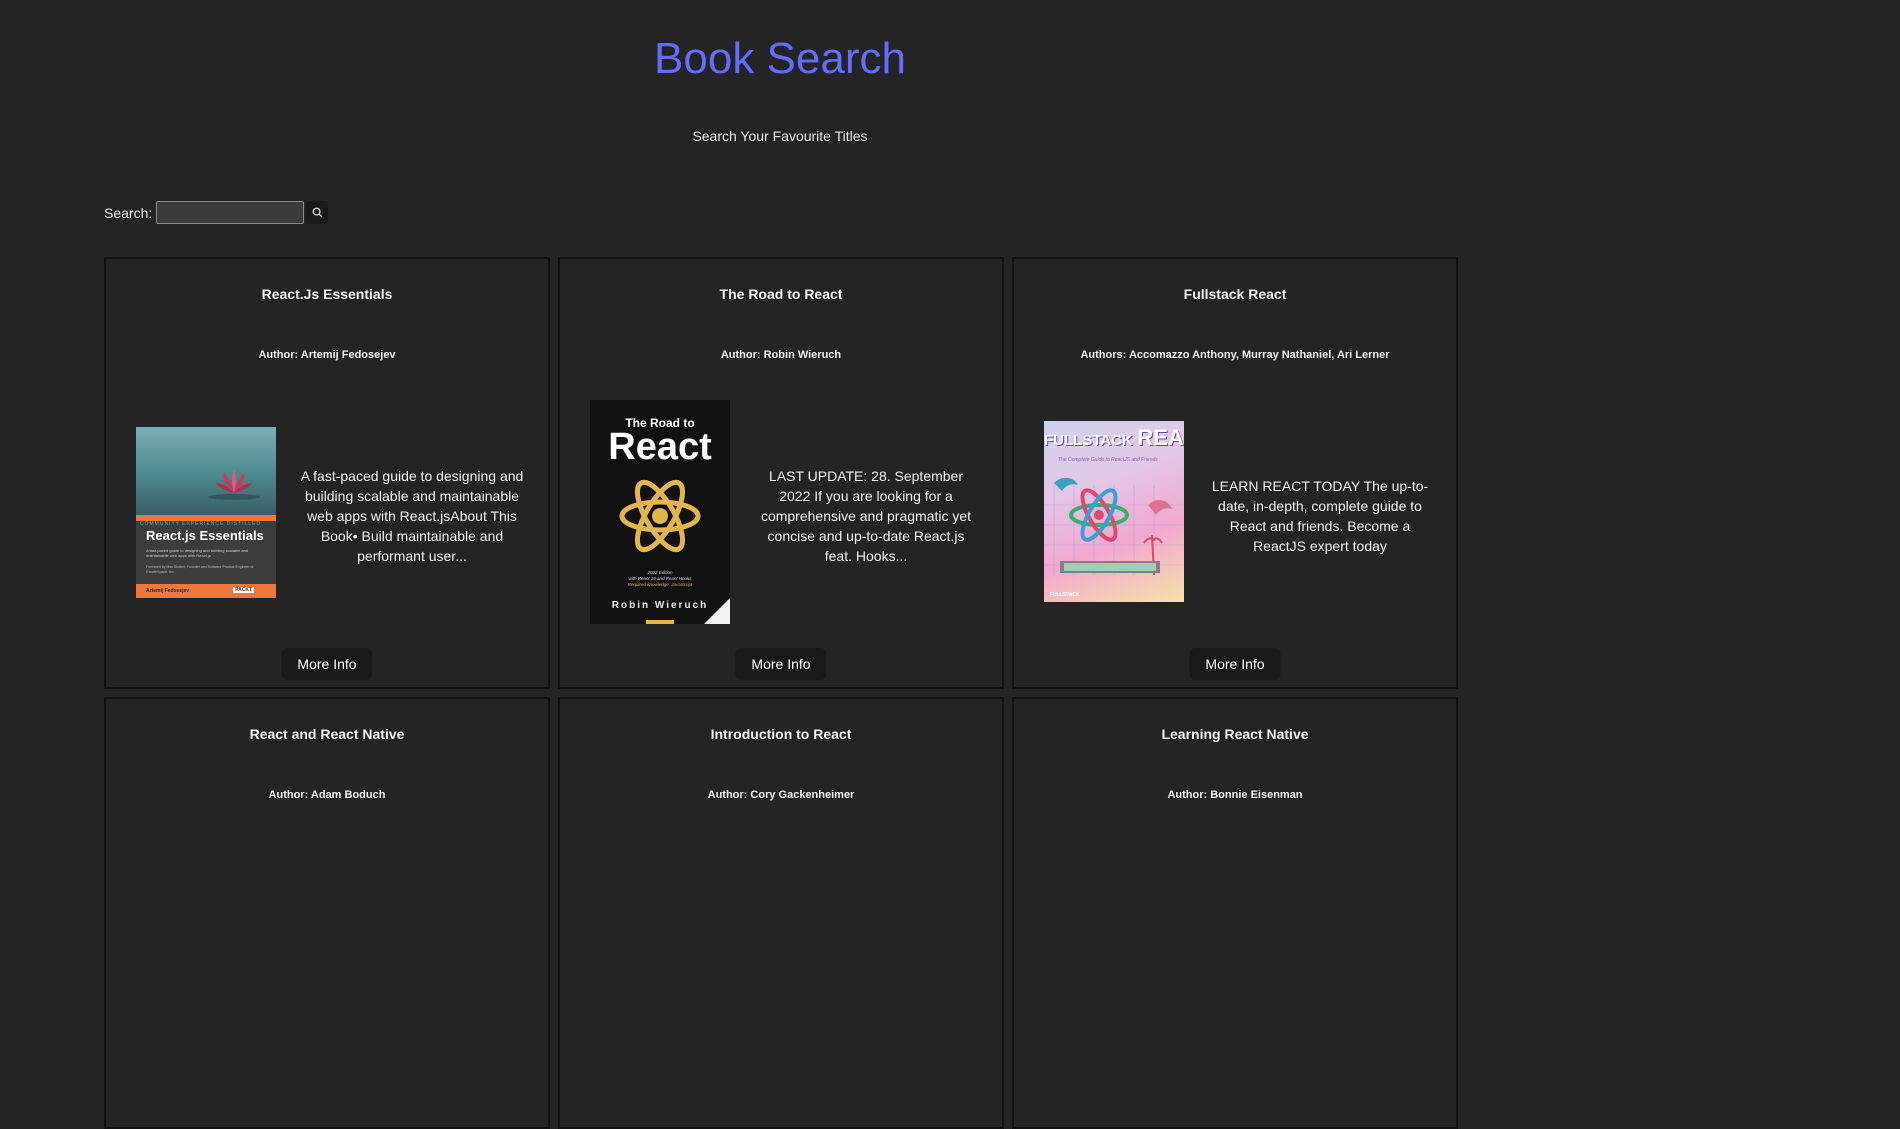  What do you see at coordinates (128, 212) in the screenshot?
I see `search-label: Search:` at bounding box center [128, 212].